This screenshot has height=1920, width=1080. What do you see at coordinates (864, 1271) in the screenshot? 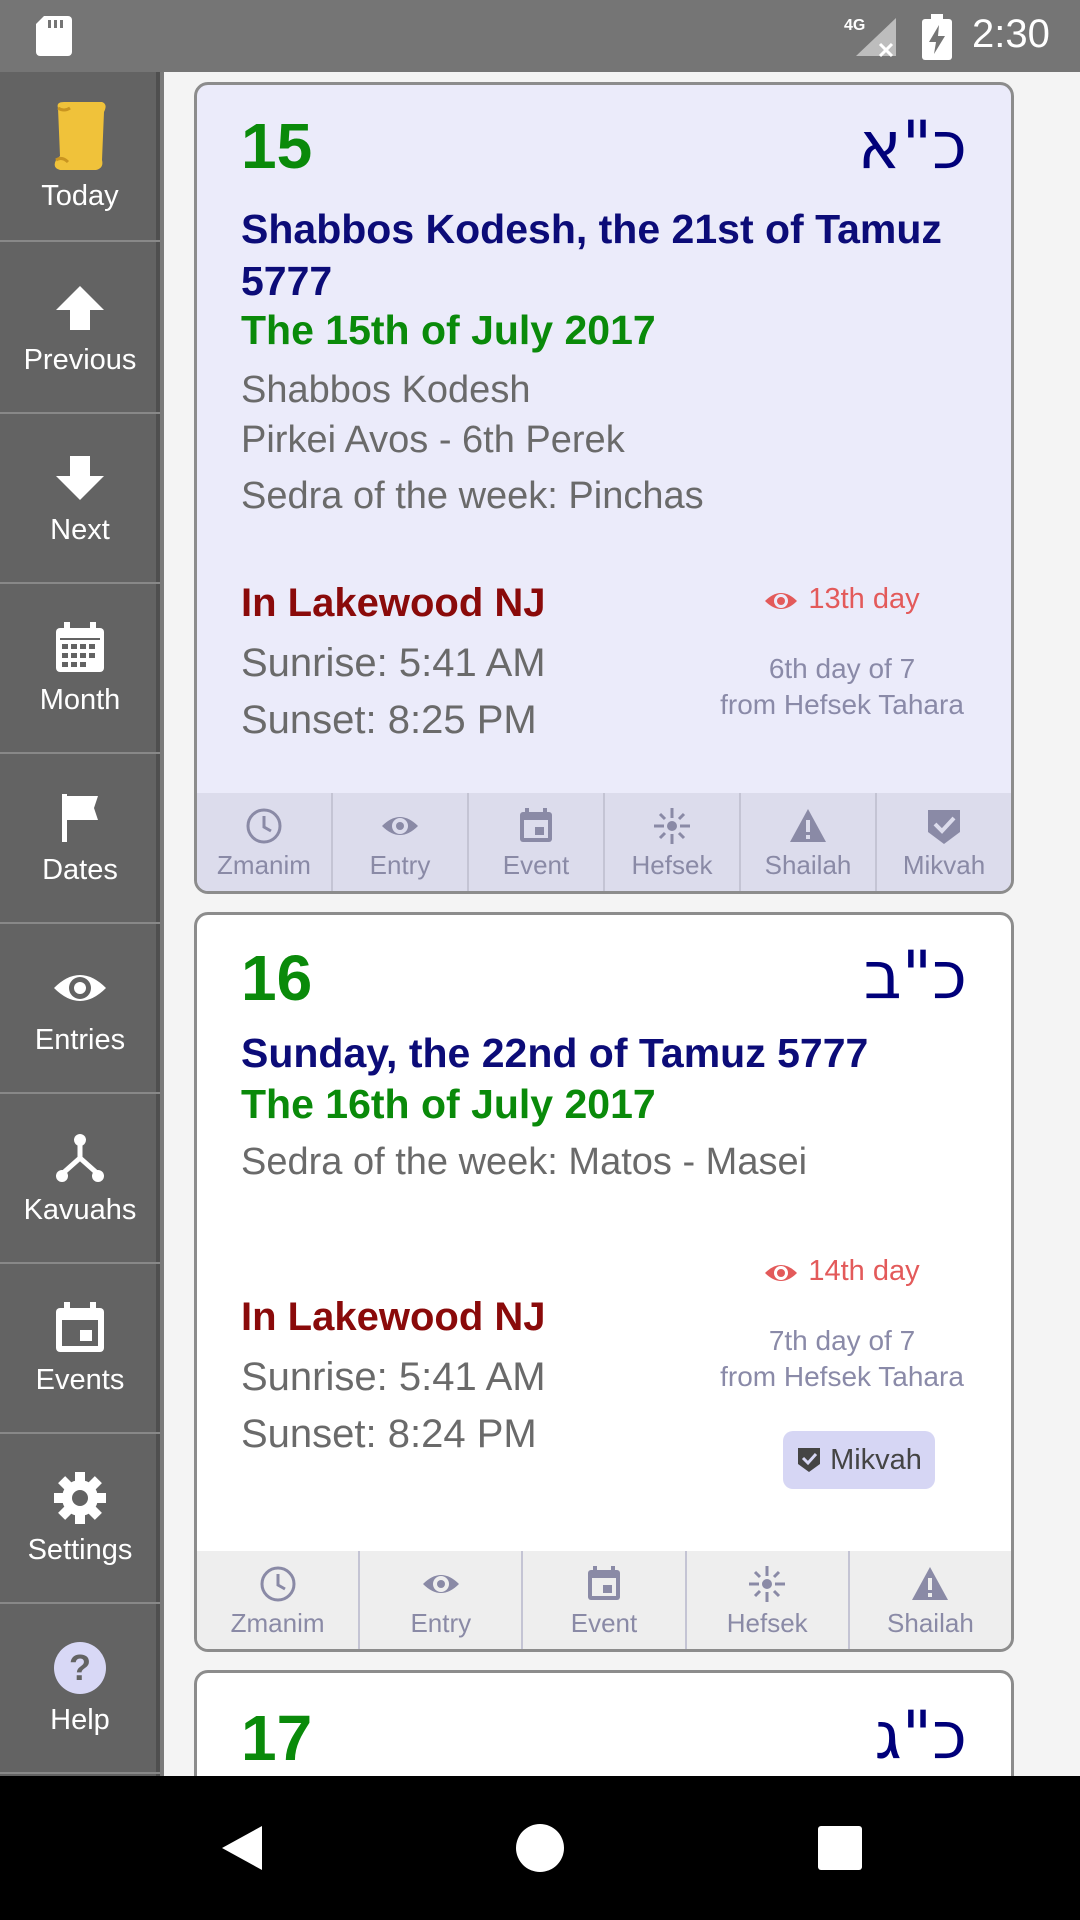
I see `entry-day-label: 14th day` at bounding box center [864, 1271].